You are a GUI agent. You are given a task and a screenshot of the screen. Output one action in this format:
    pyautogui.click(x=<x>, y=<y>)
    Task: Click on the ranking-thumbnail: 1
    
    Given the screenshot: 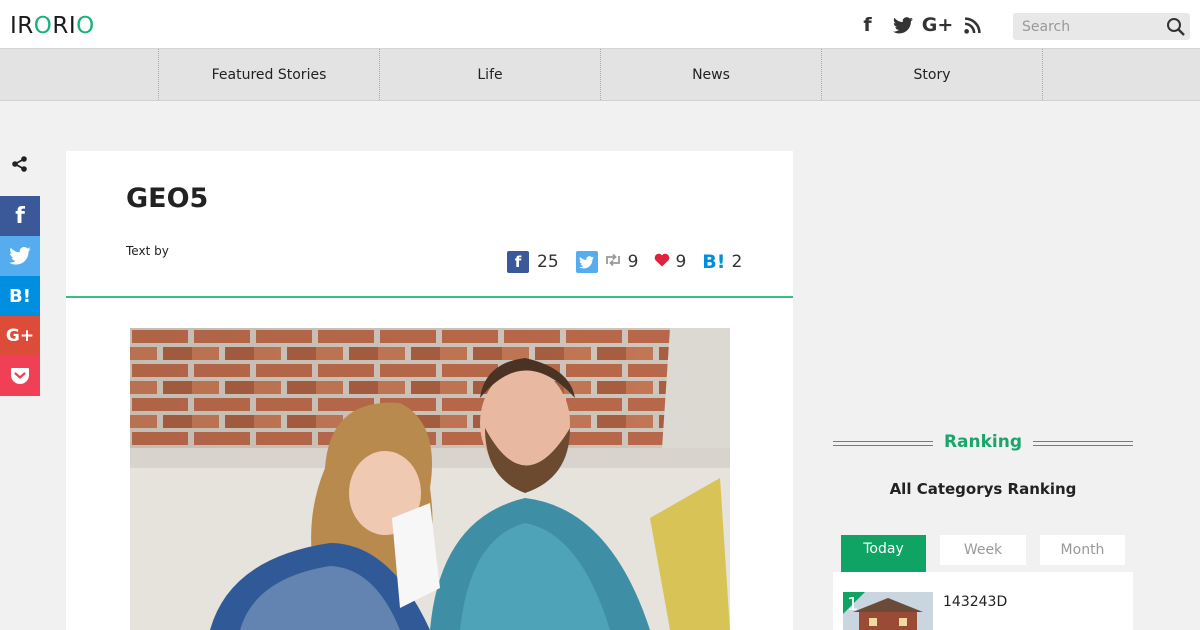 What is the action you would take?
    pyautogui.click(x=888, y=611)
    